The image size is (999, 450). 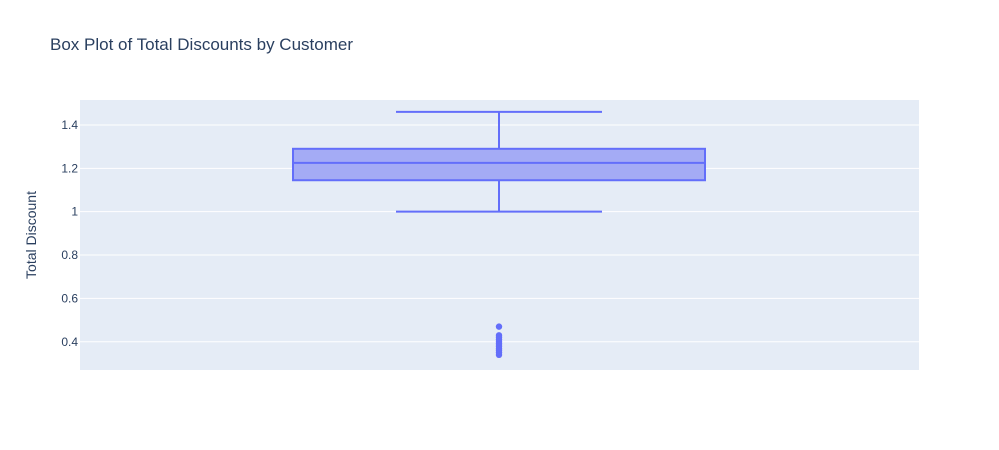 What do you see at coordinates (69, 342) in the screenshot?
I see `y-tick-label: 0.4` at bounding box center [69, 342].